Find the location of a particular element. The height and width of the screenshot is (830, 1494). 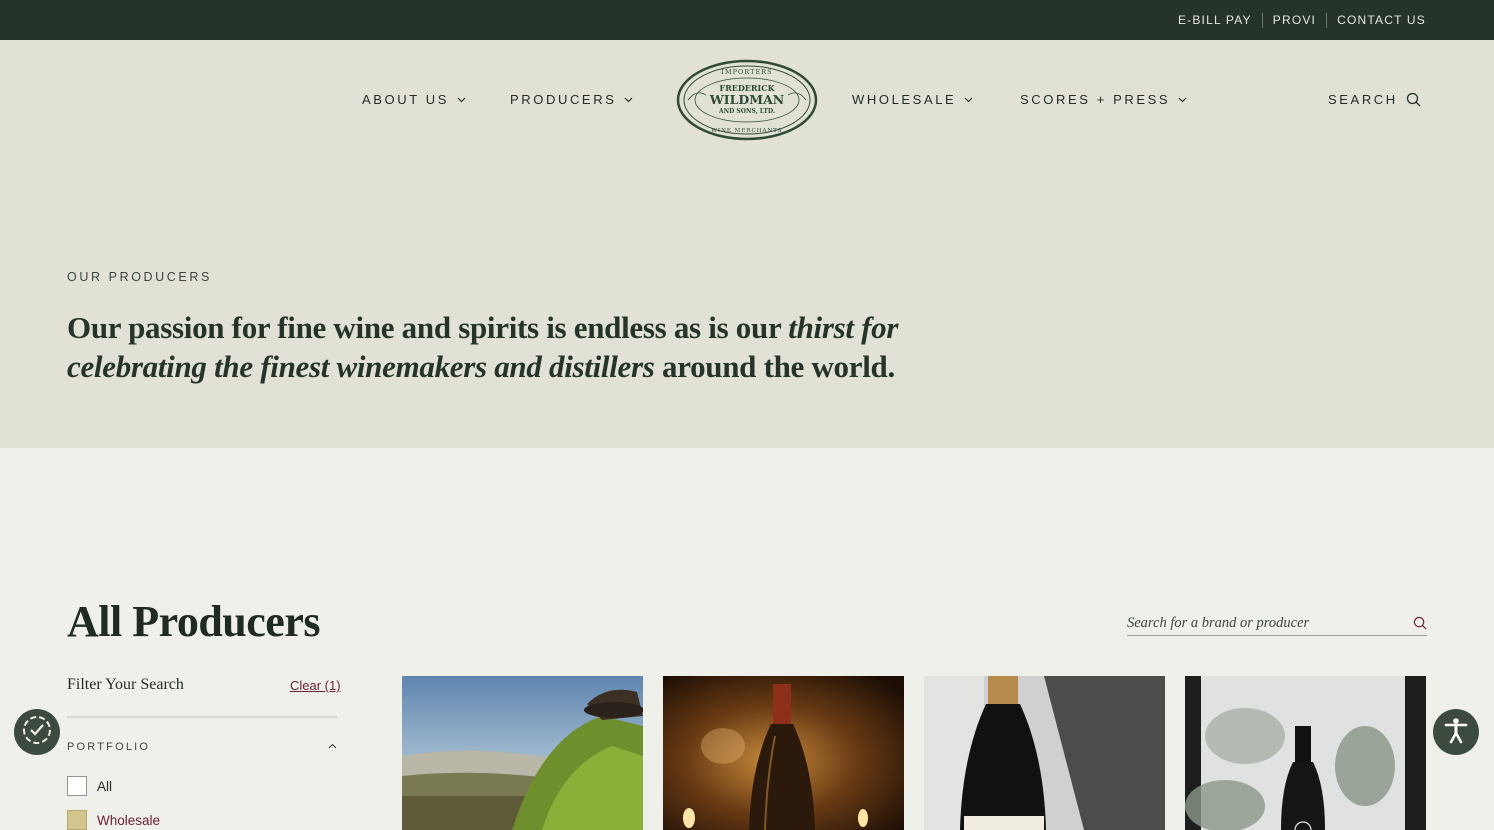

provi-link: PROVI is located at coordinates (1294, 20).